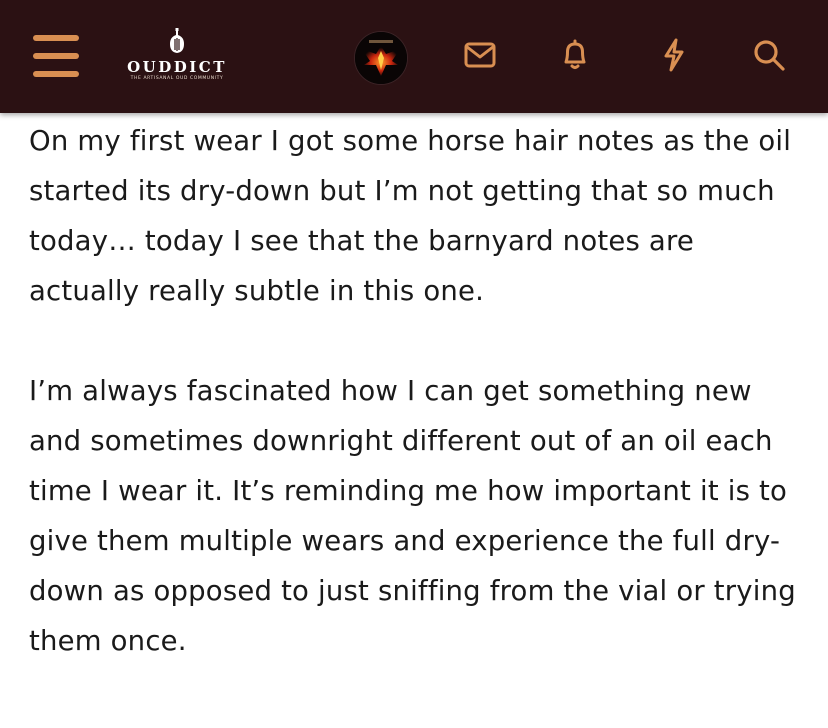  Describe the element at coordinates (575, 55) in the screenshot. I see `bell-icon` at that location.